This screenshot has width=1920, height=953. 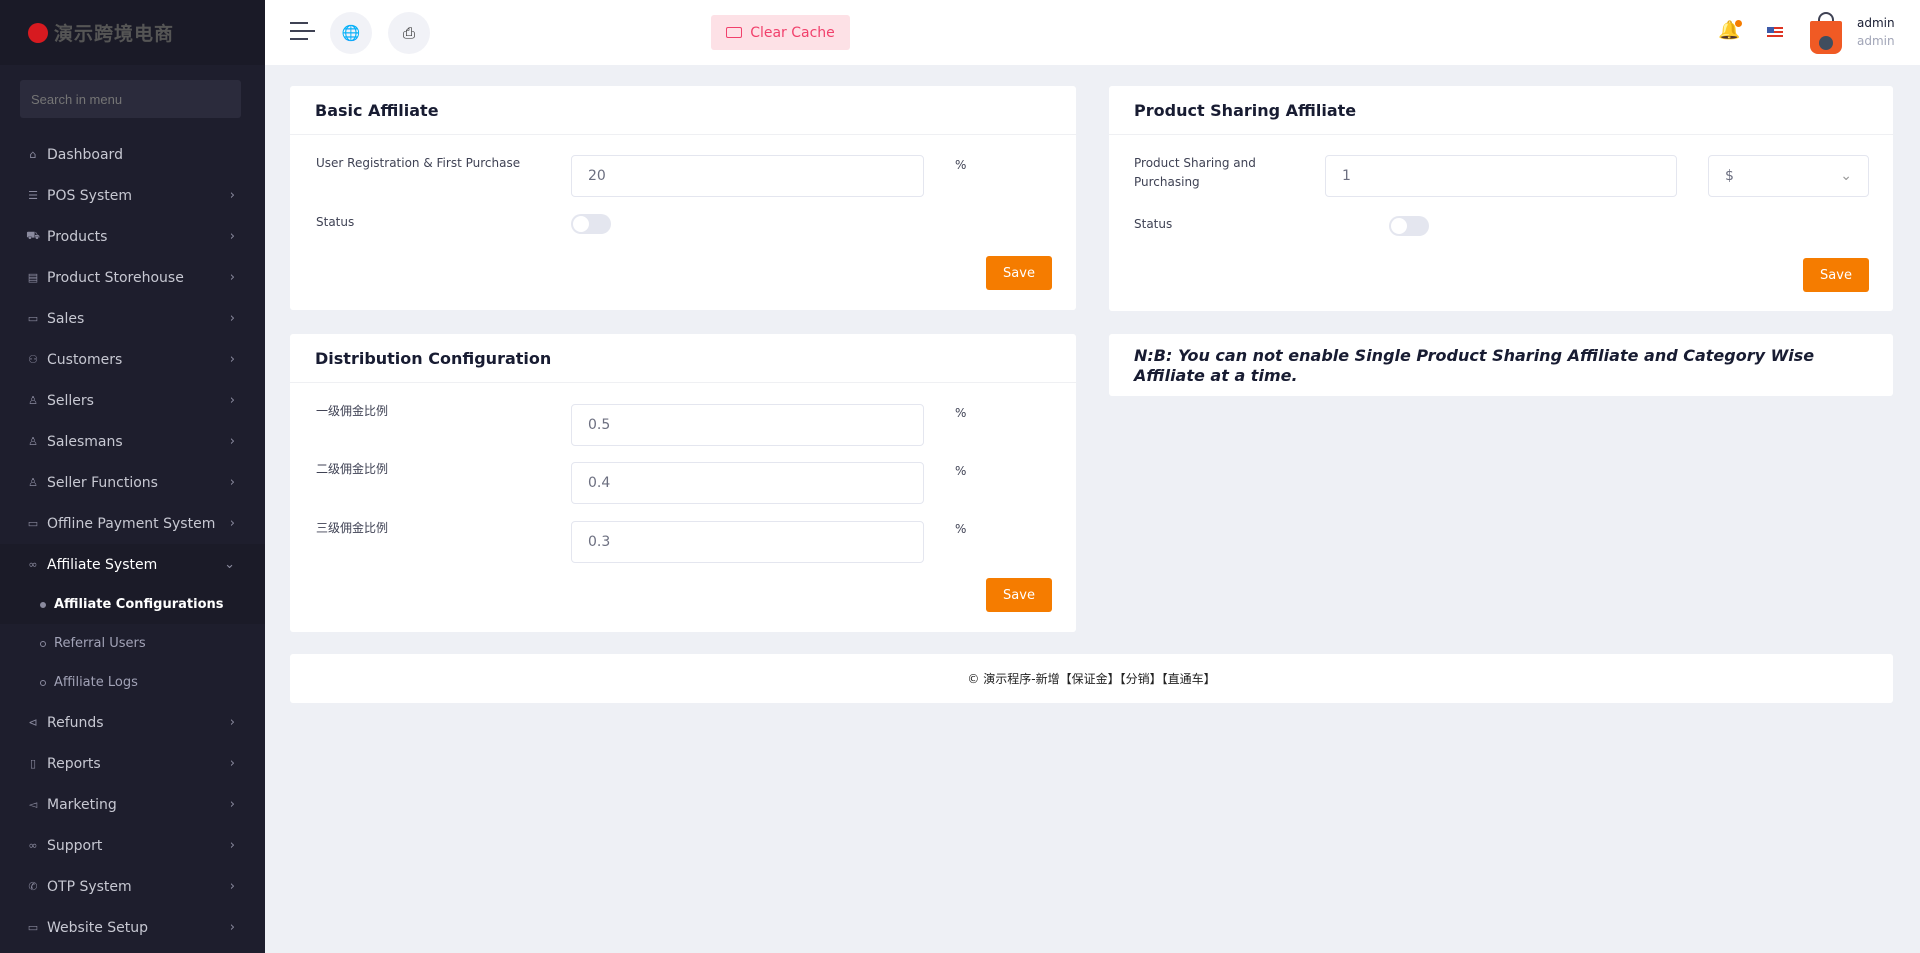 What do you see at coordinates (352, 528) in the screenshot?
I see `field-label: 三级佣金比例` at bounding box center [352, 528].